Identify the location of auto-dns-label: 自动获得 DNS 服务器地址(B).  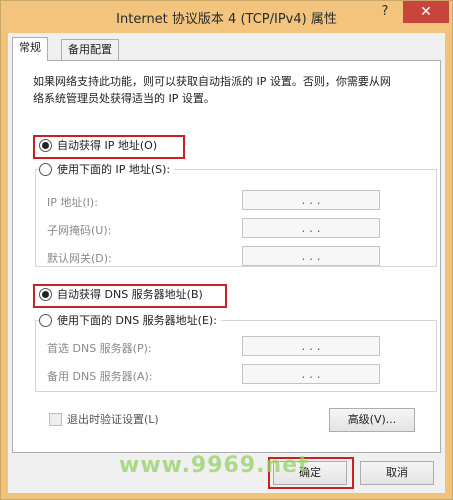
(130, 294).